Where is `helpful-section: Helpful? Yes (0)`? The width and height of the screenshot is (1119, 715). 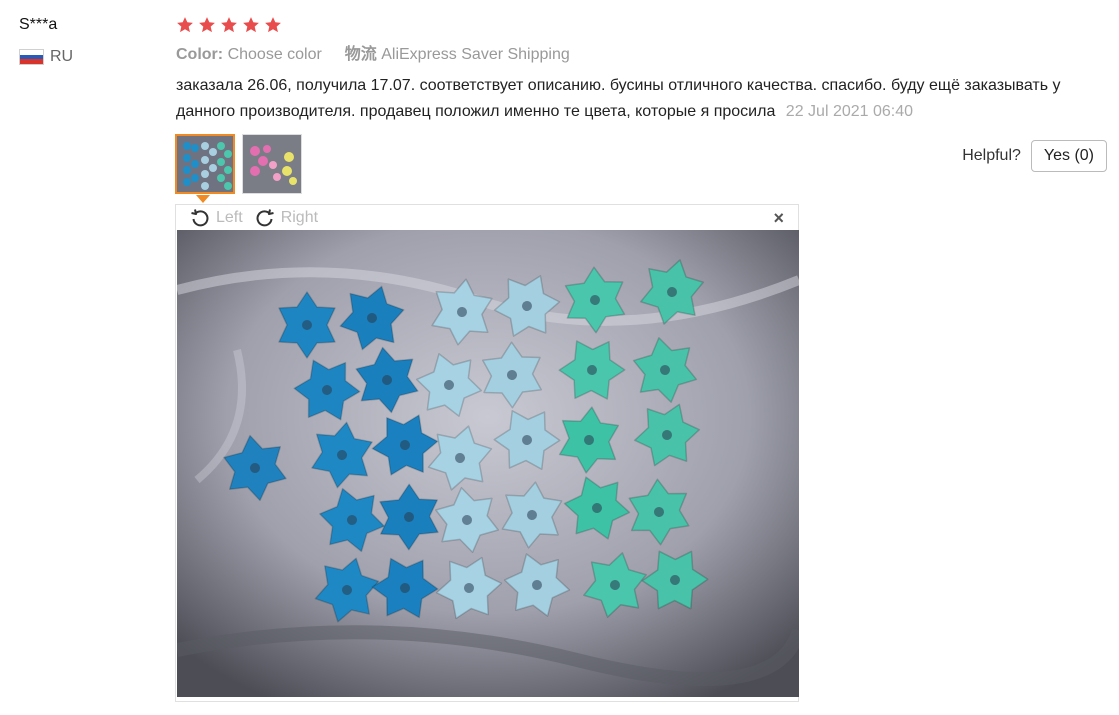
helpful-section: Helpful? Yes (0) is located at coordinates (1034, 156).